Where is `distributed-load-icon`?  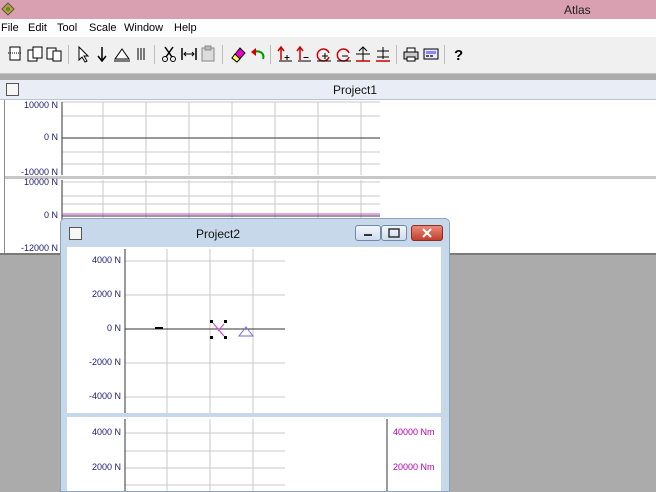 distributed-load-icon is located at coordinates (189, 54).